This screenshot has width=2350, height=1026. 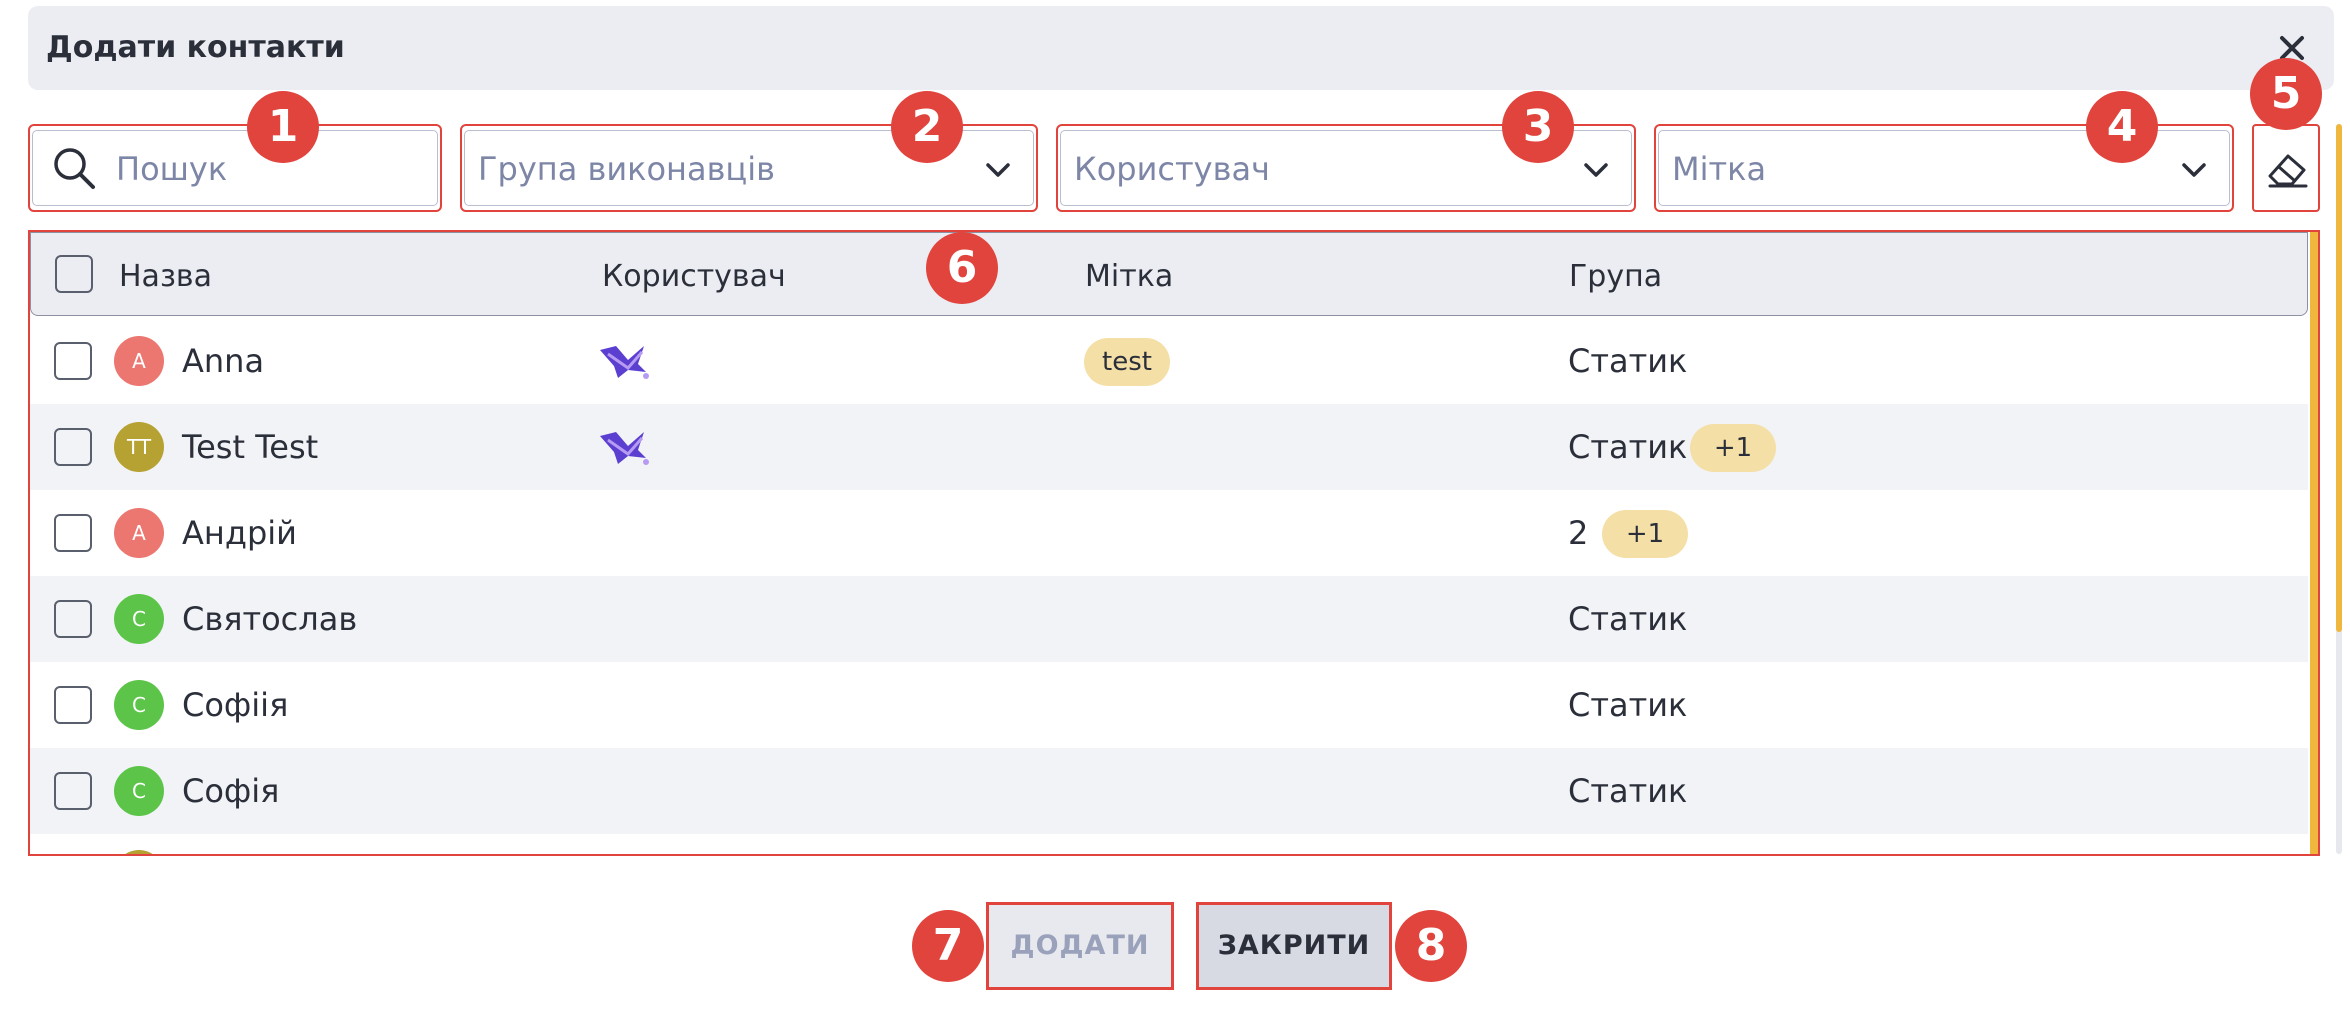 I want to click on contact-name: Софіія, so click(x=235, y=705).